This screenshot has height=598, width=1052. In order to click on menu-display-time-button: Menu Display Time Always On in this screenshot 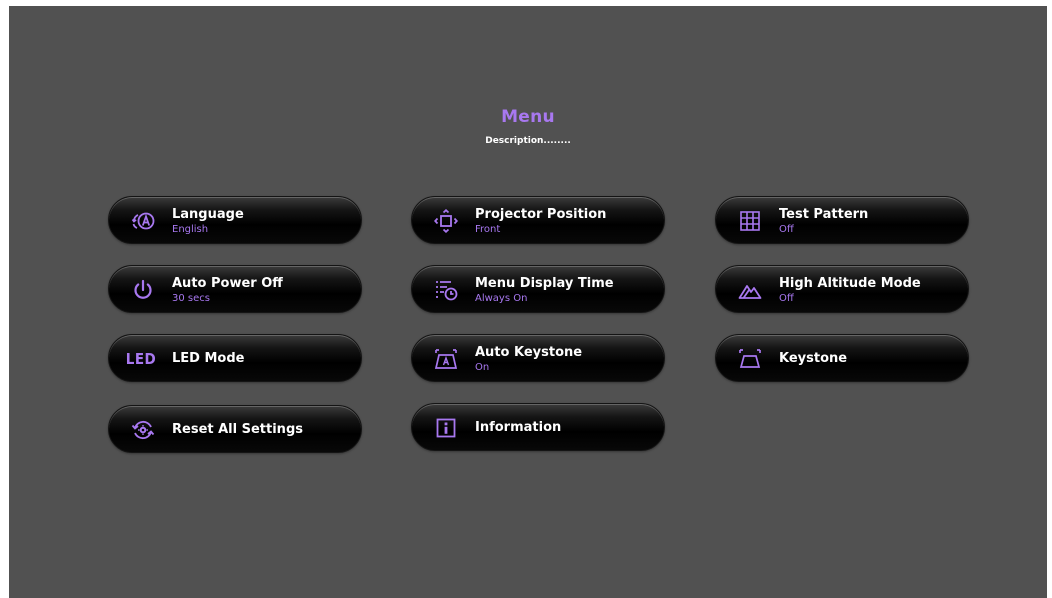, I will do `click(538, 289)`.